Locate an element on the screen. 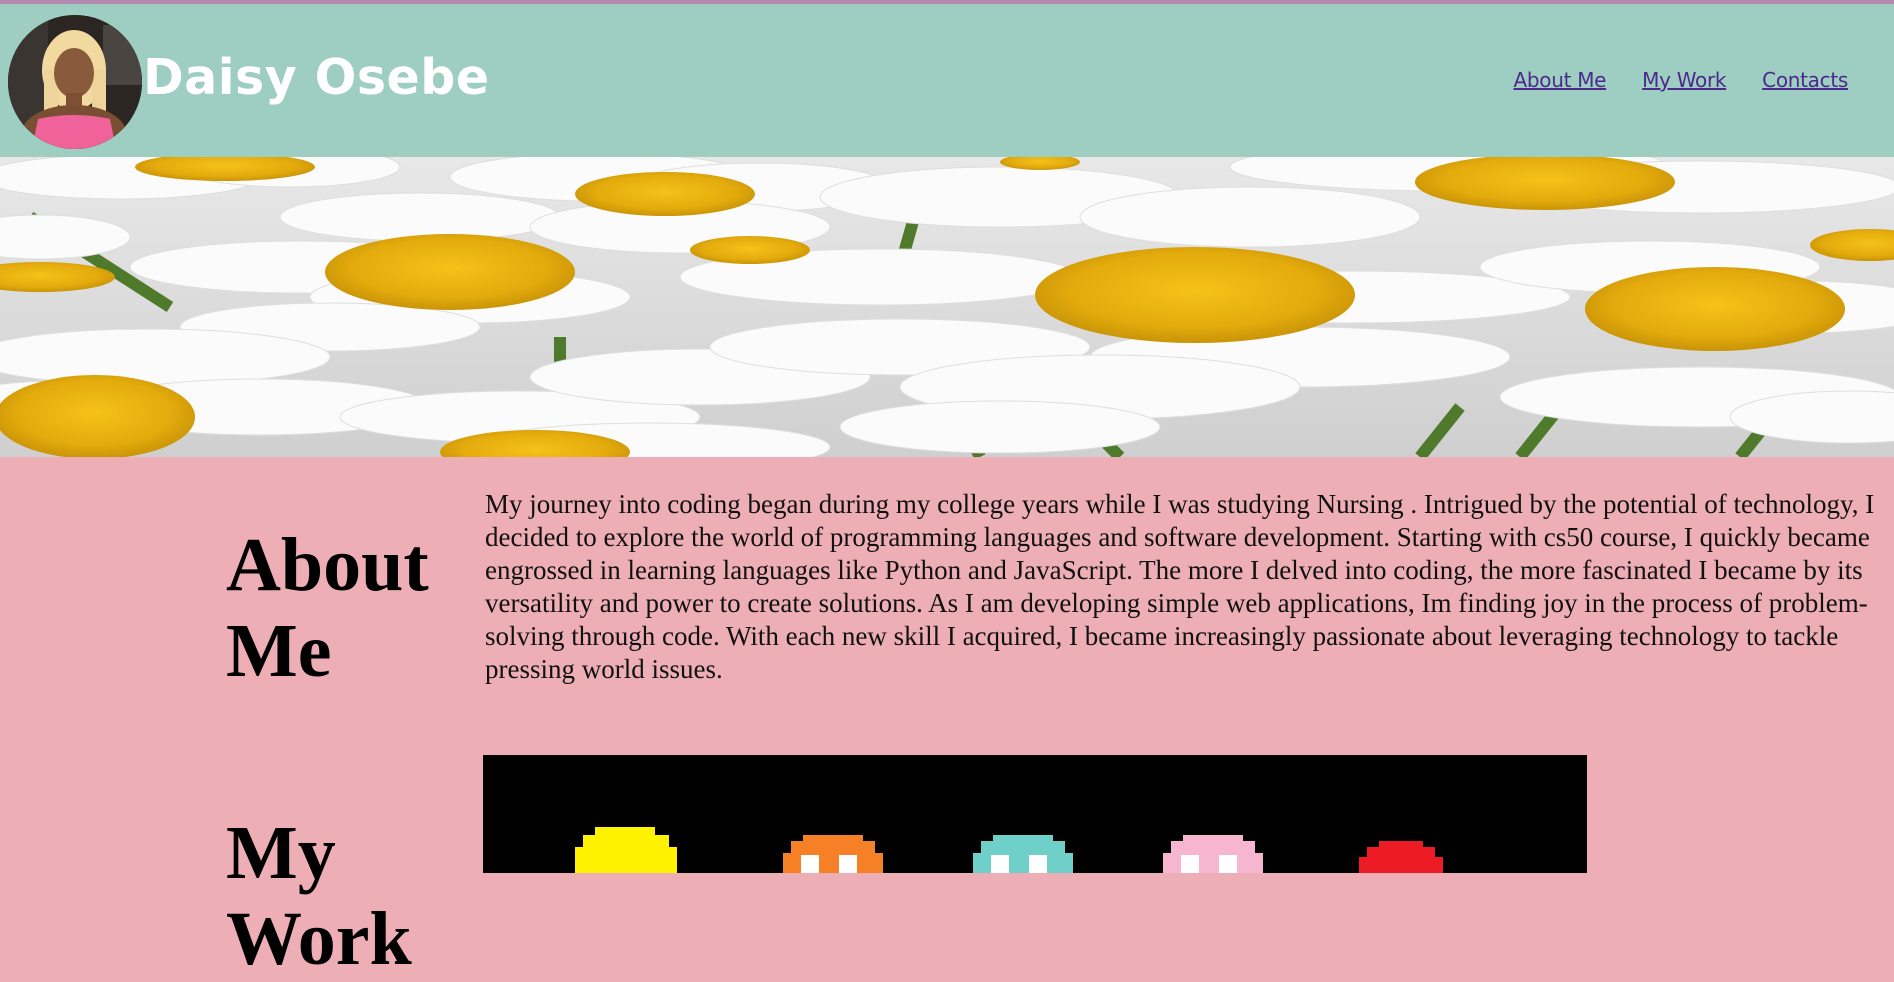 The image size is (1894, 982). nav-link-about-me: About Me is located at coordinates (1560, 80).